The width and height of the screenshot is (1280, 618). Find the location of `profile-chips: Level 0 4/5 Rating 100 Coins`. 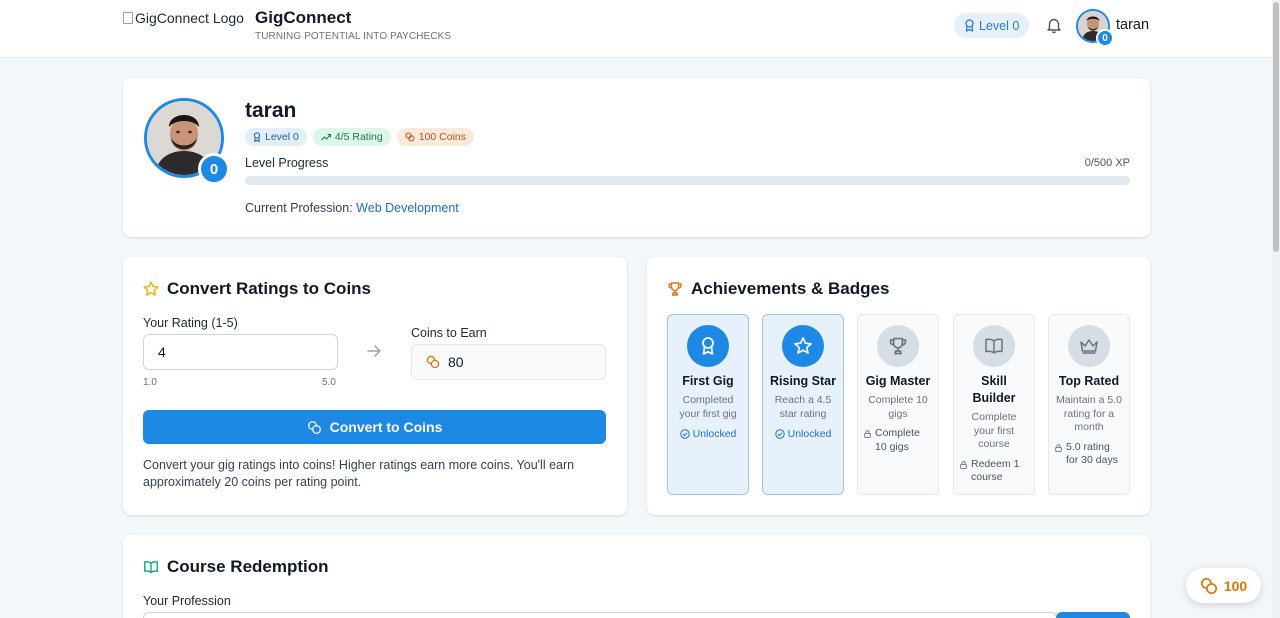

profile-chips: Level 0 4/5 Rating 100 Coins is located at coordinates (360, 137).